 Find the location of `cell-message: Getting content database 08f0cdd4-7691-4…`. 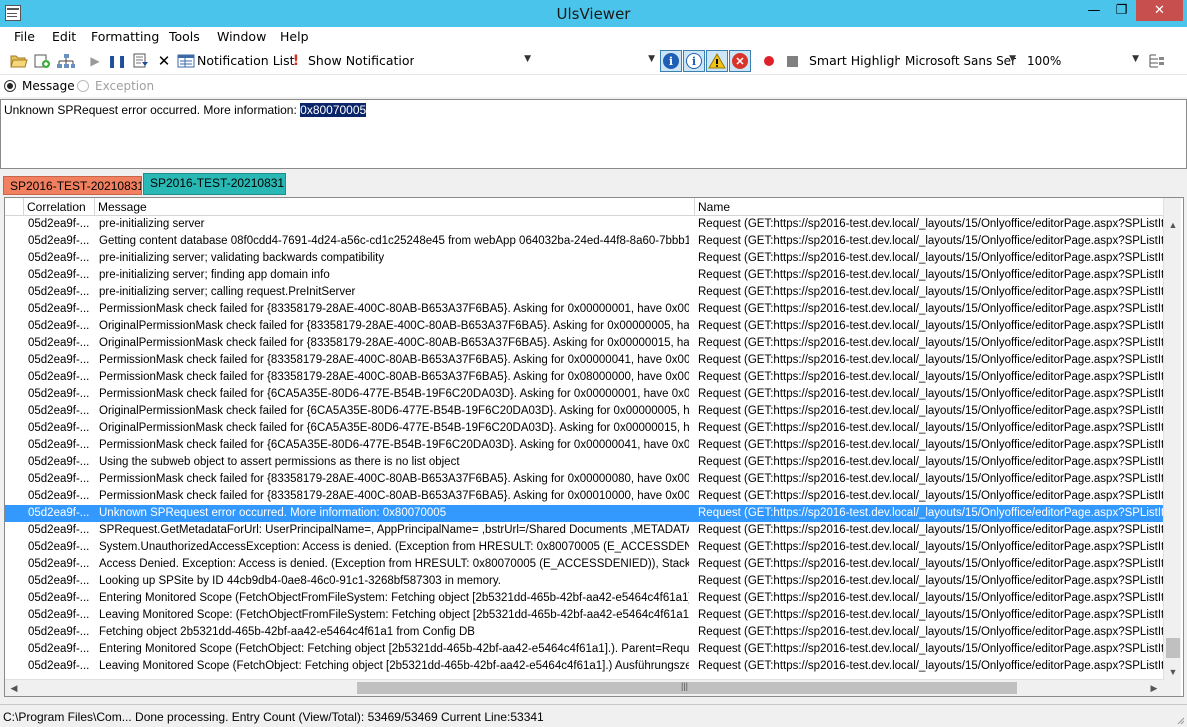

cell-message: Getting content database 08f0cdd4-7691-4… is located at coordinates (394, 241).